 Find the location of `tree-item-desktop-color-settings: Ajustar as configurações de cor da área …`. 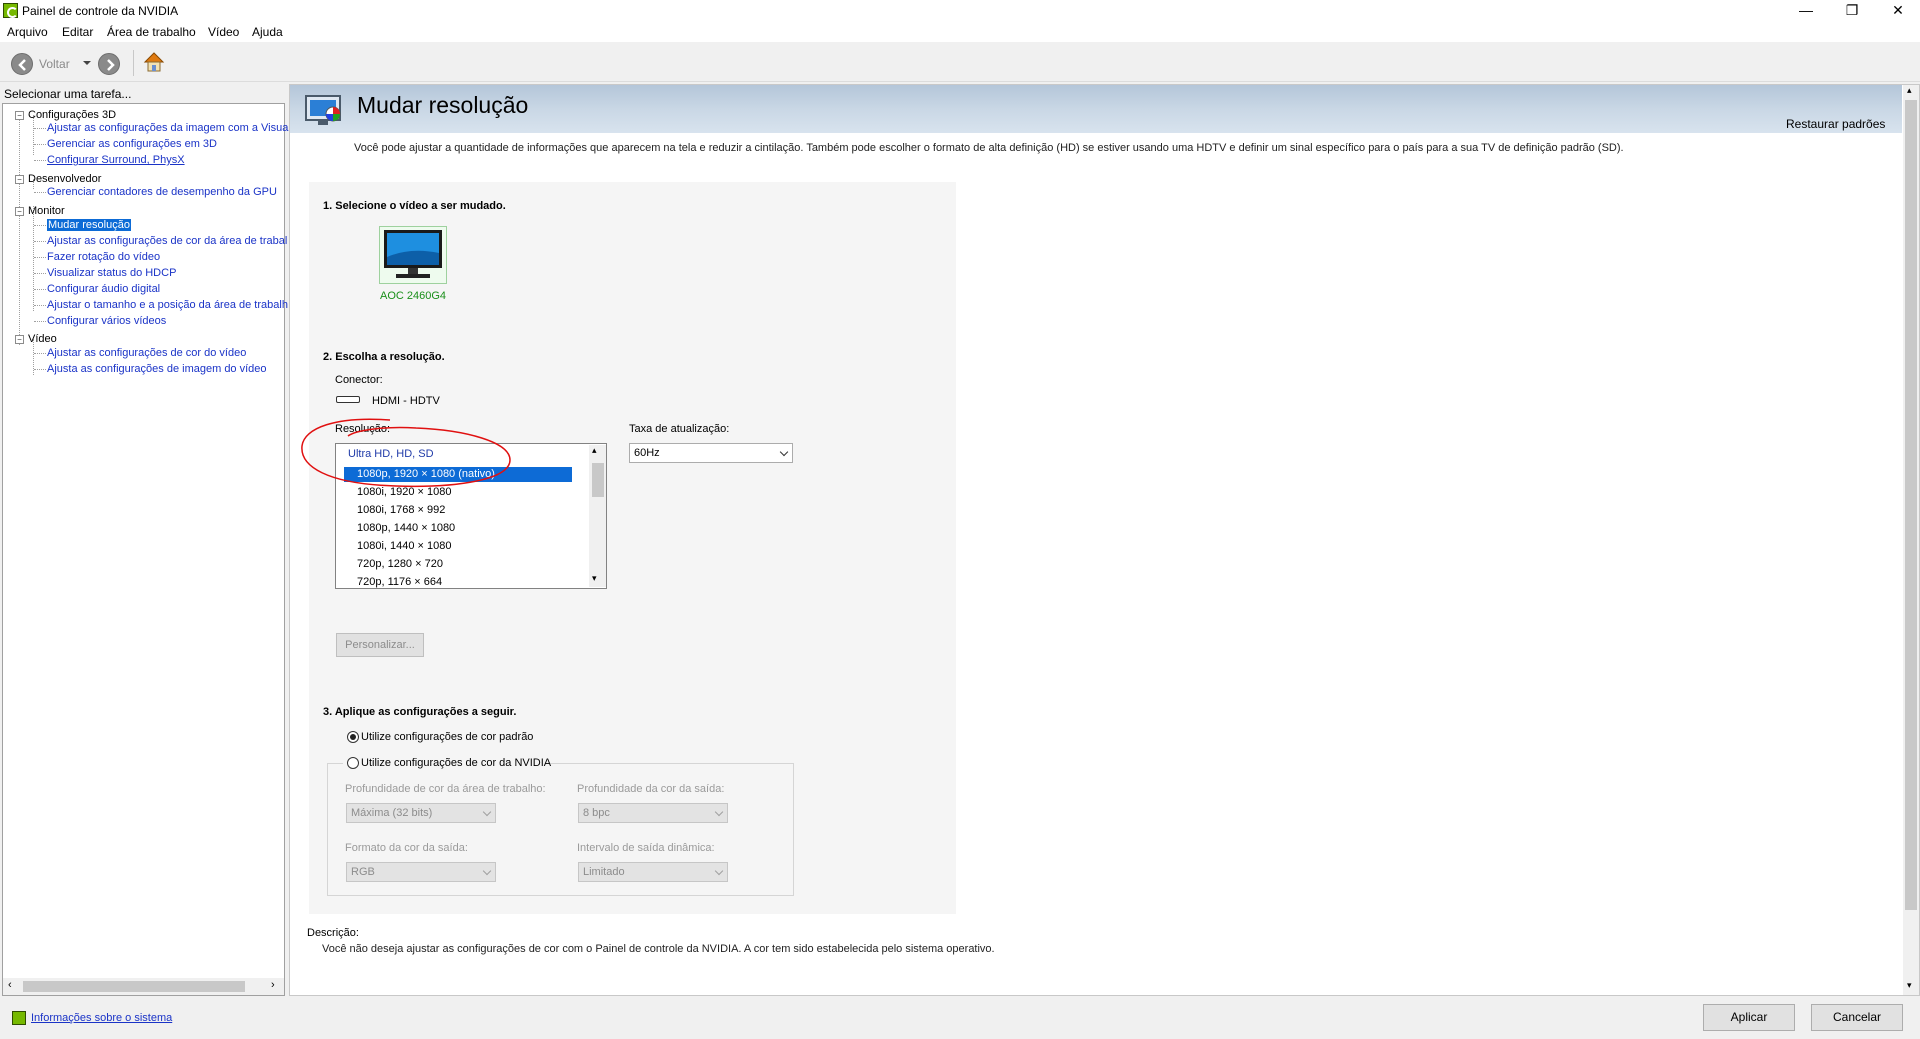

tree-item-desktop-color-settings: Ajustar as configurações de cor da área … is located at coordinates (167, 241).